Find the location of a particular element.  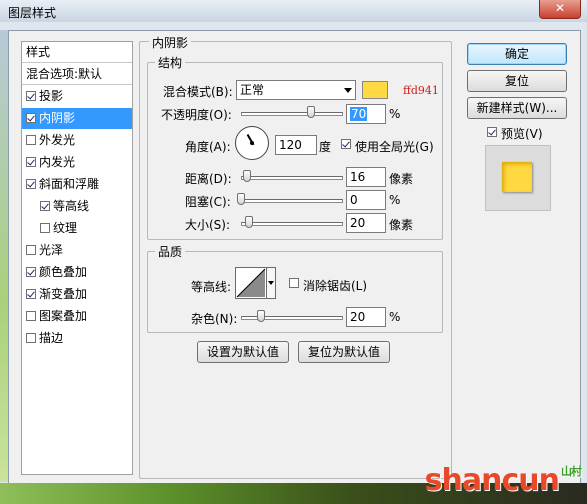

style-item-label: 投影 is located at coordinates (51, 96).